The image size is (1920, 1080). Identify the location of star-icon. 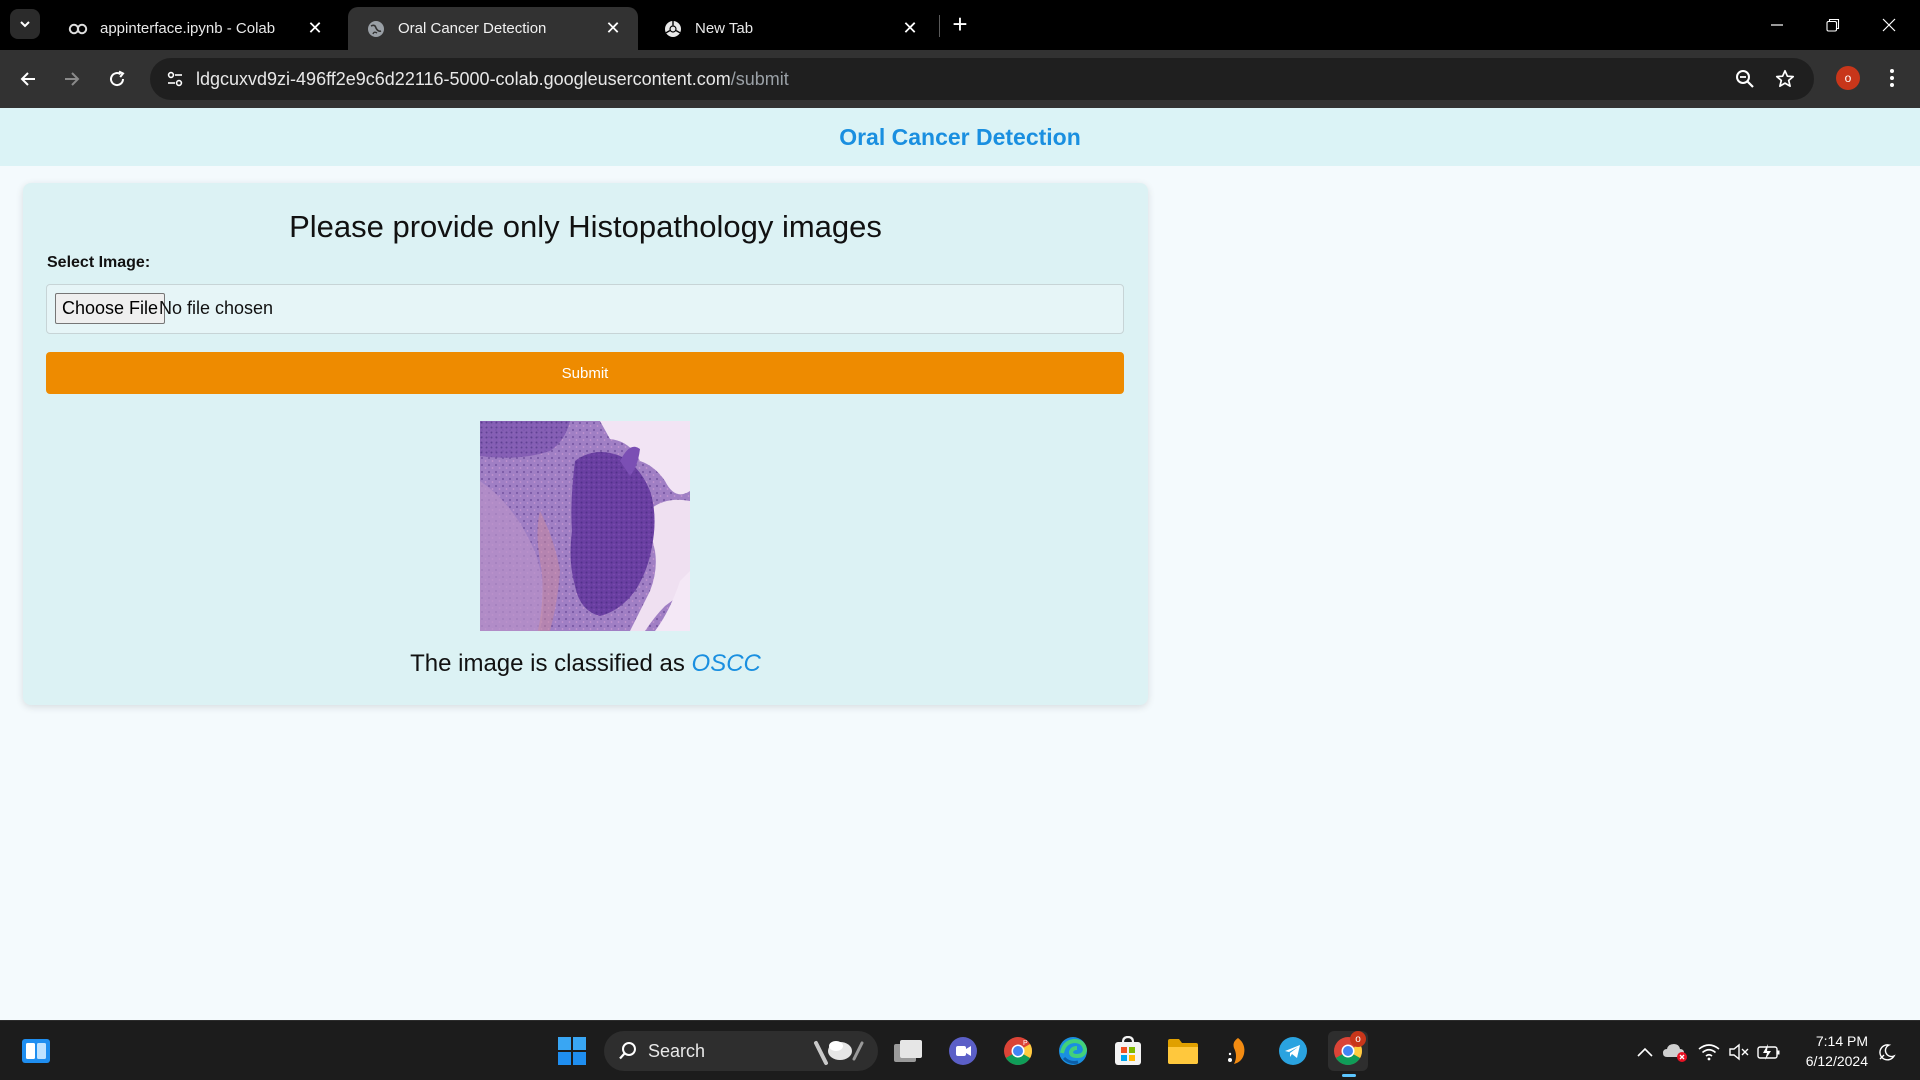
(1785, 78).